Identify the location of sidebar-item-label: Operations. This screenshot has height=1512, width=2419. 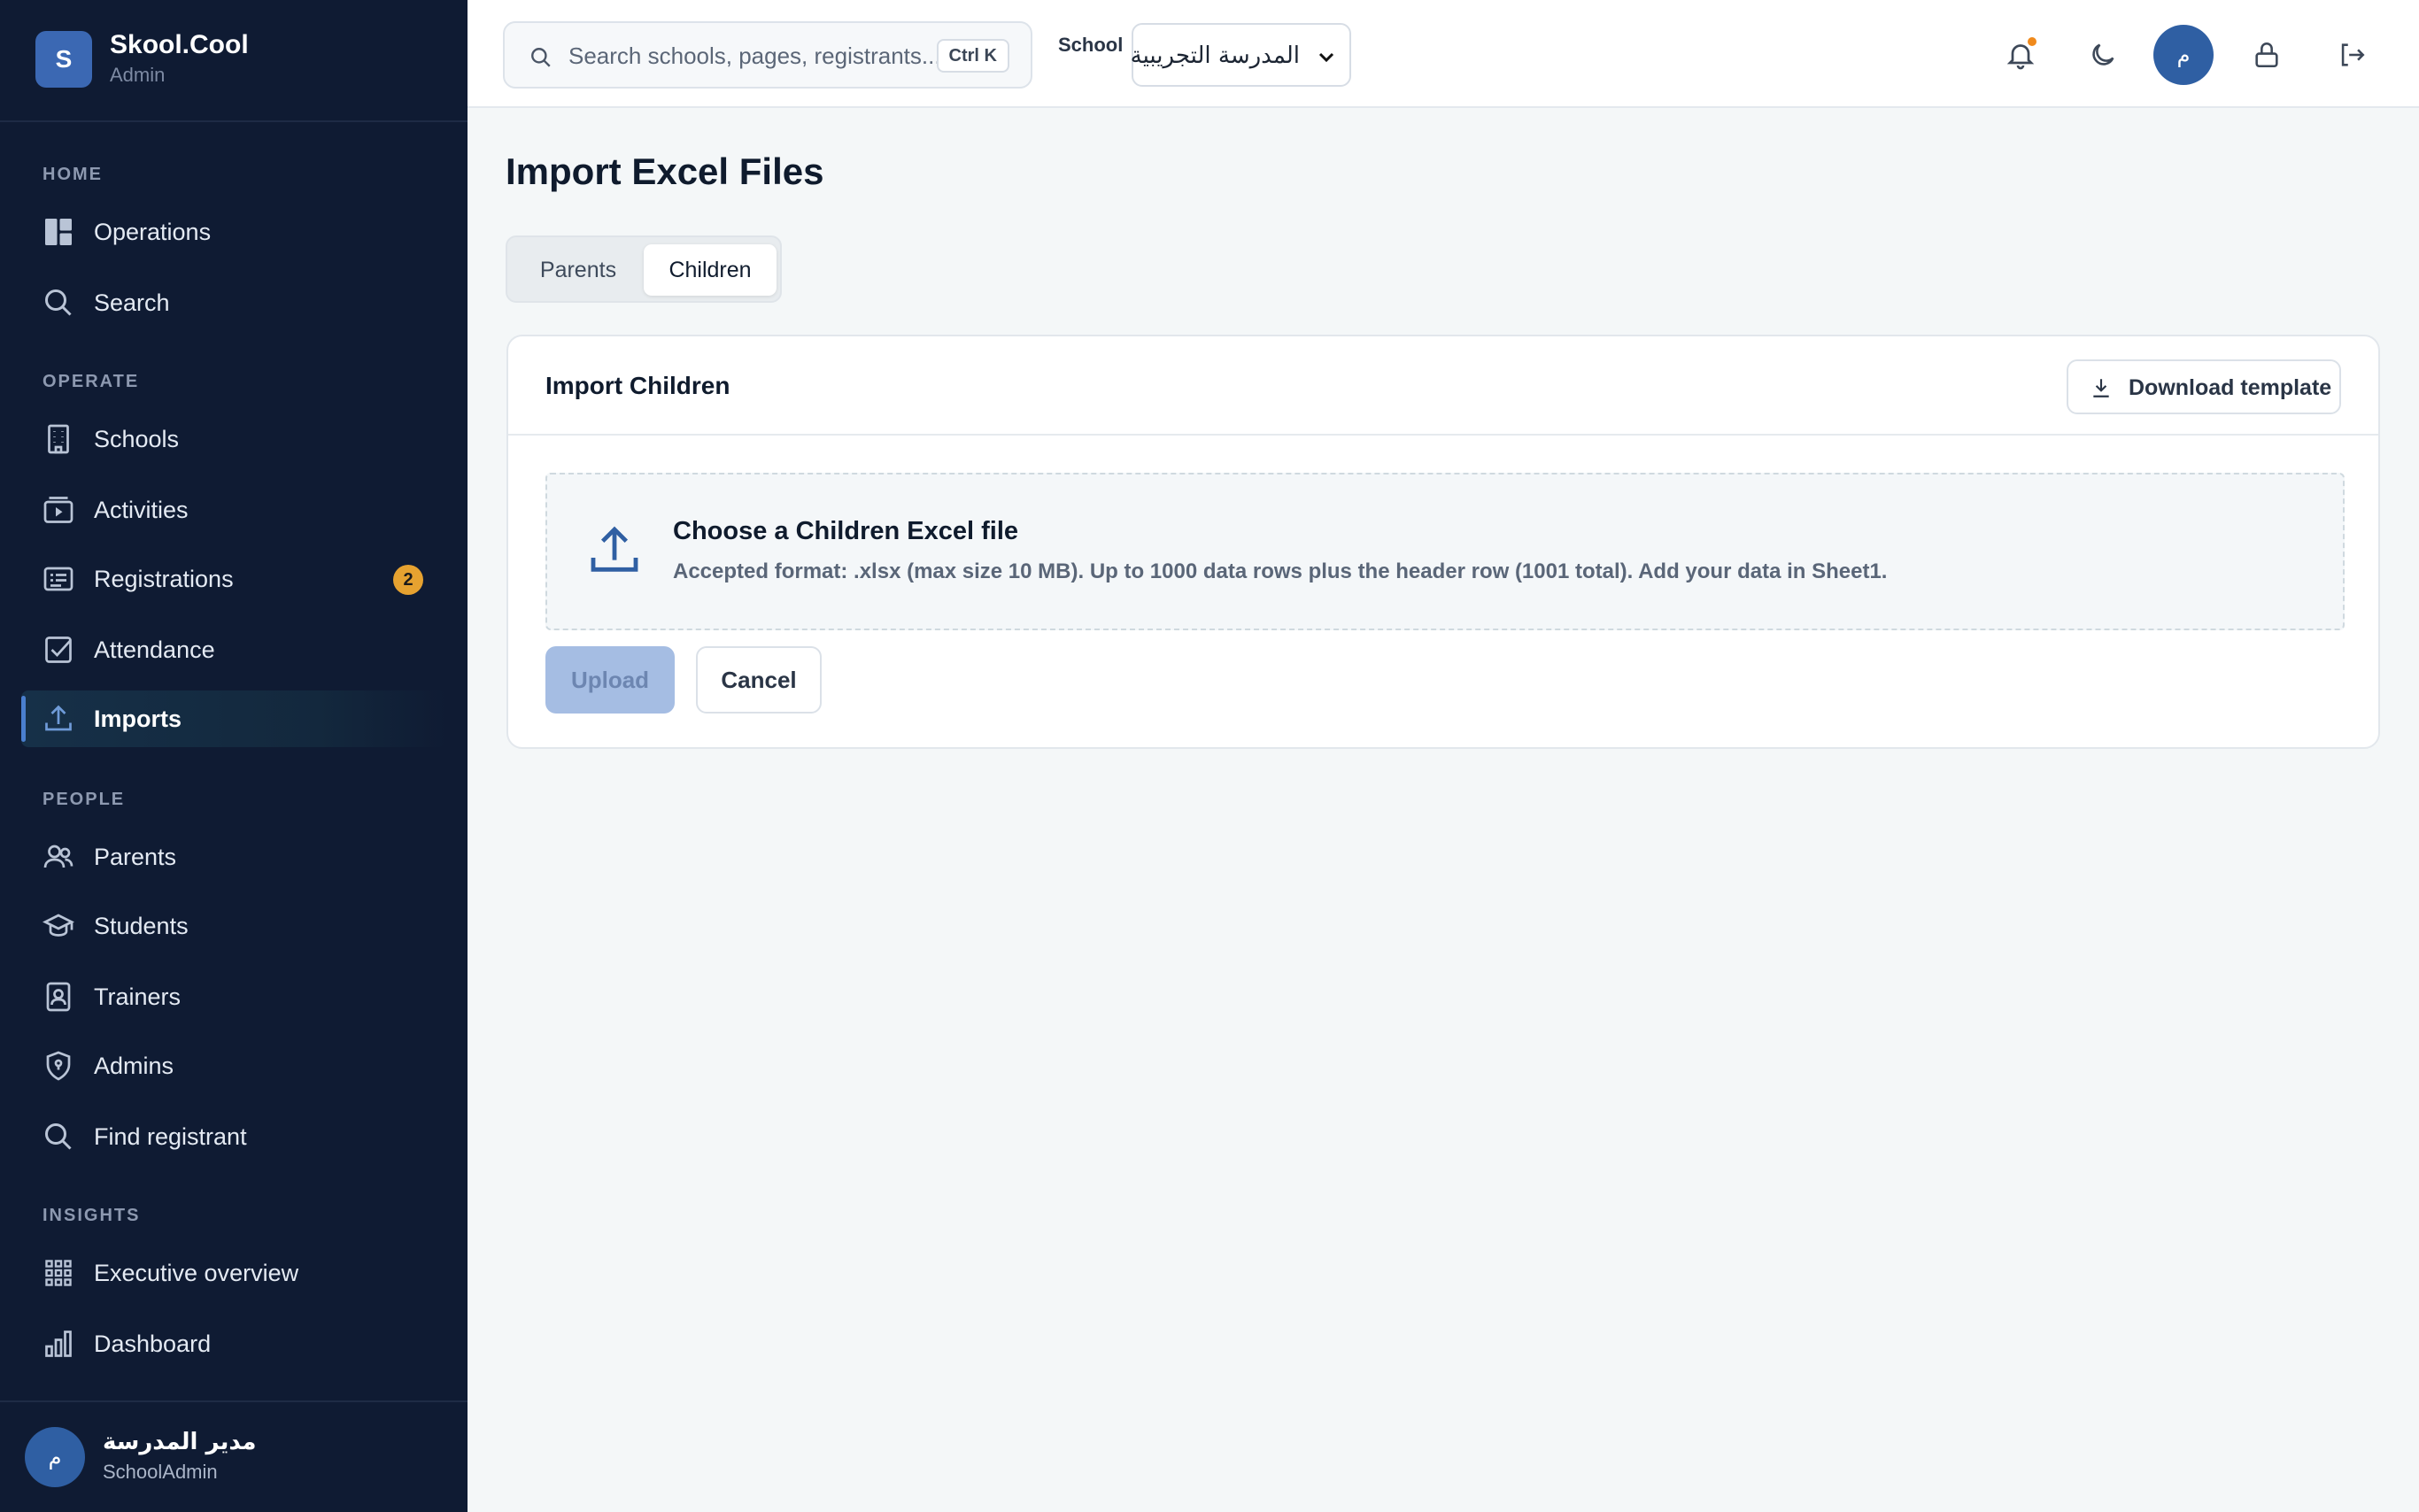
(153, 231).